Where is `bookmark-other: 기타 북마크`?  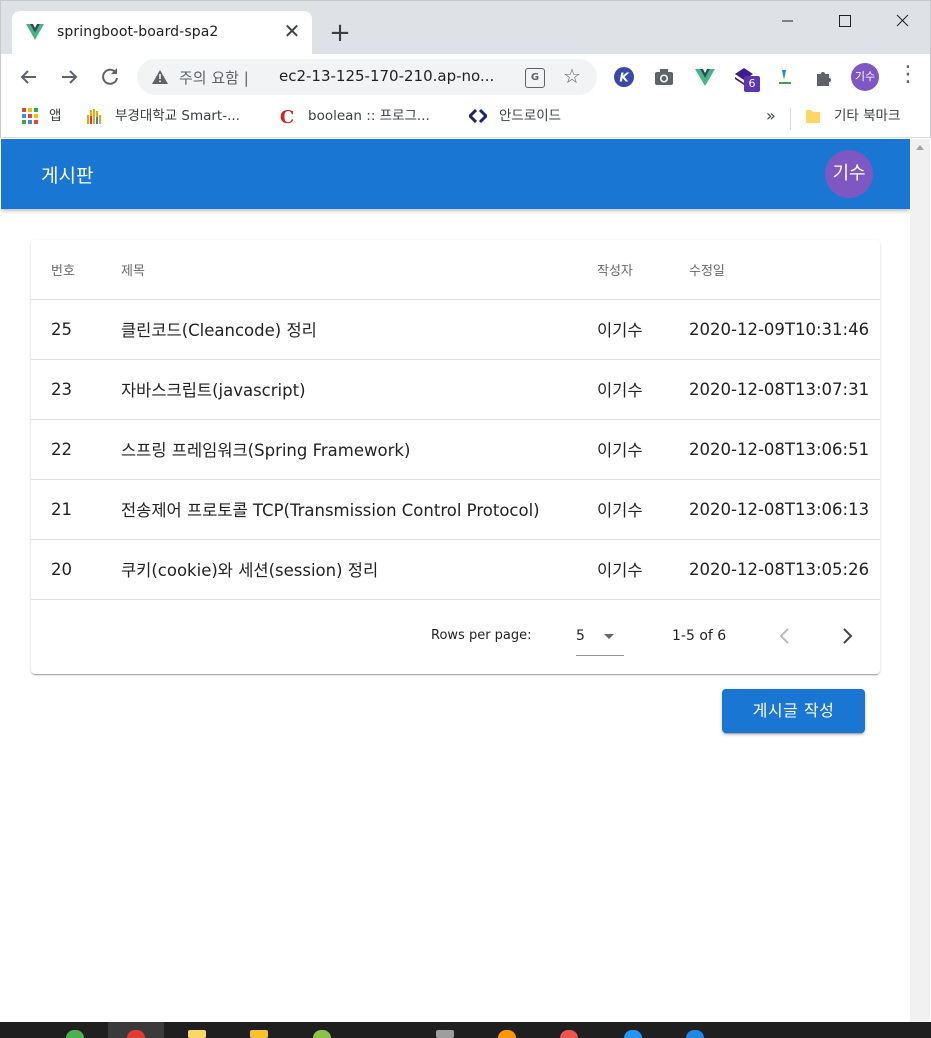 bookmark-other: 기타 북마크 is located at coordinates (852, 119).